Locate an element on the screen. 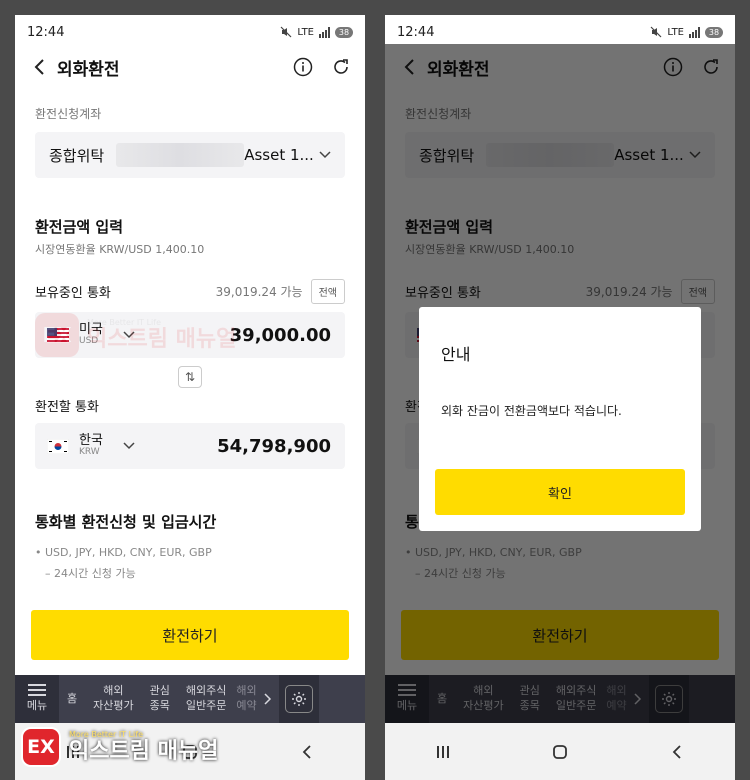 This screenshot has height=780, width=750. exchange-section-title: 환전금액 입력 is located at coordinates (79, 227).